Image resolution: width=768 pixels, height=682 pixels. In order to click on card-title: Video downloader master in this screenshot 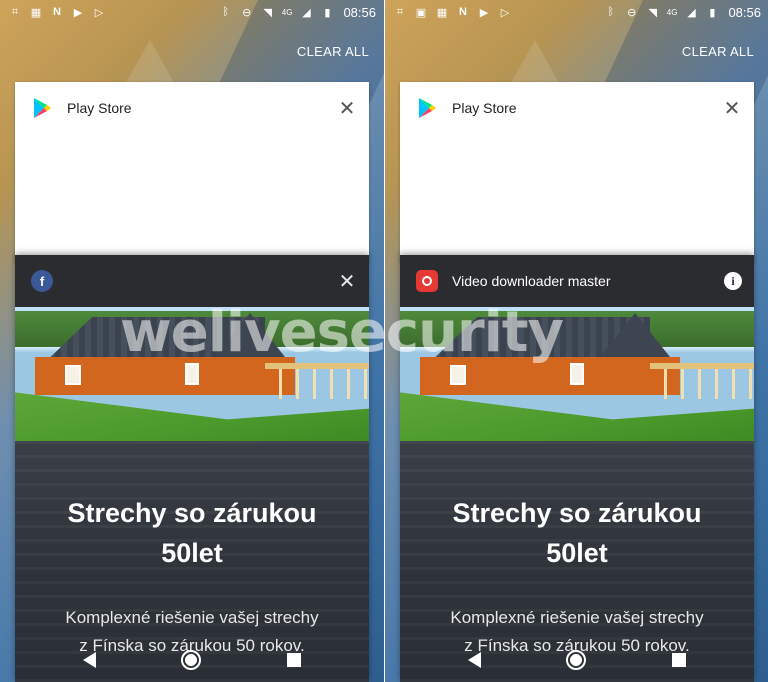, I will do `click(531, 281)`.